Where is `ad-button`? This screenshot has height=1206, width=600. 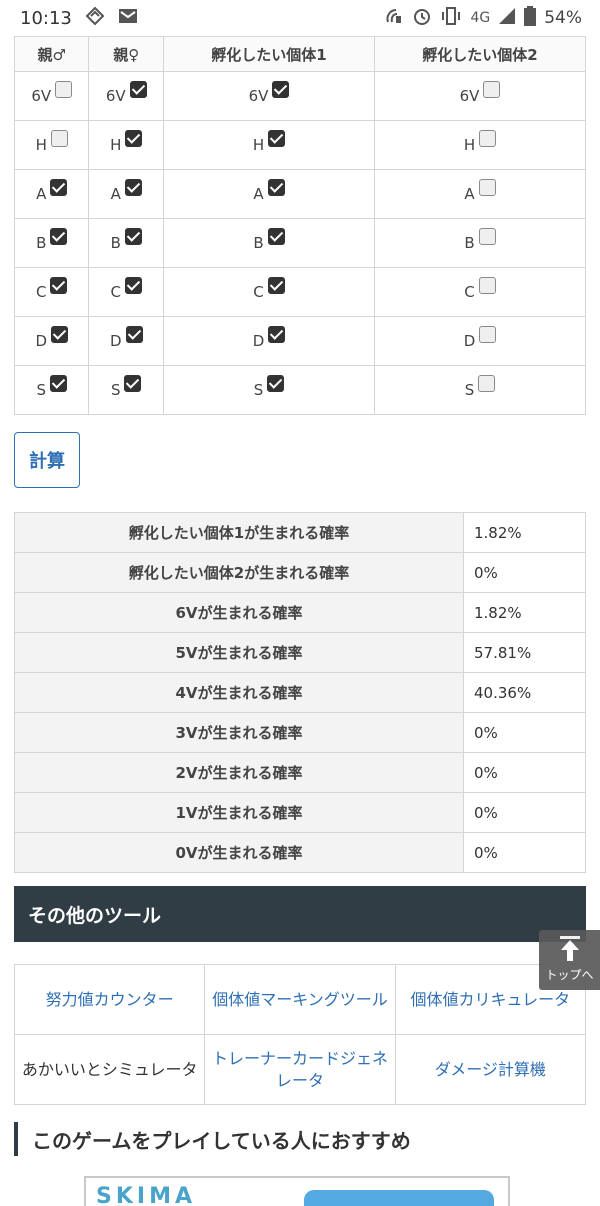
ad-button is located at coordinates (399, 1198).